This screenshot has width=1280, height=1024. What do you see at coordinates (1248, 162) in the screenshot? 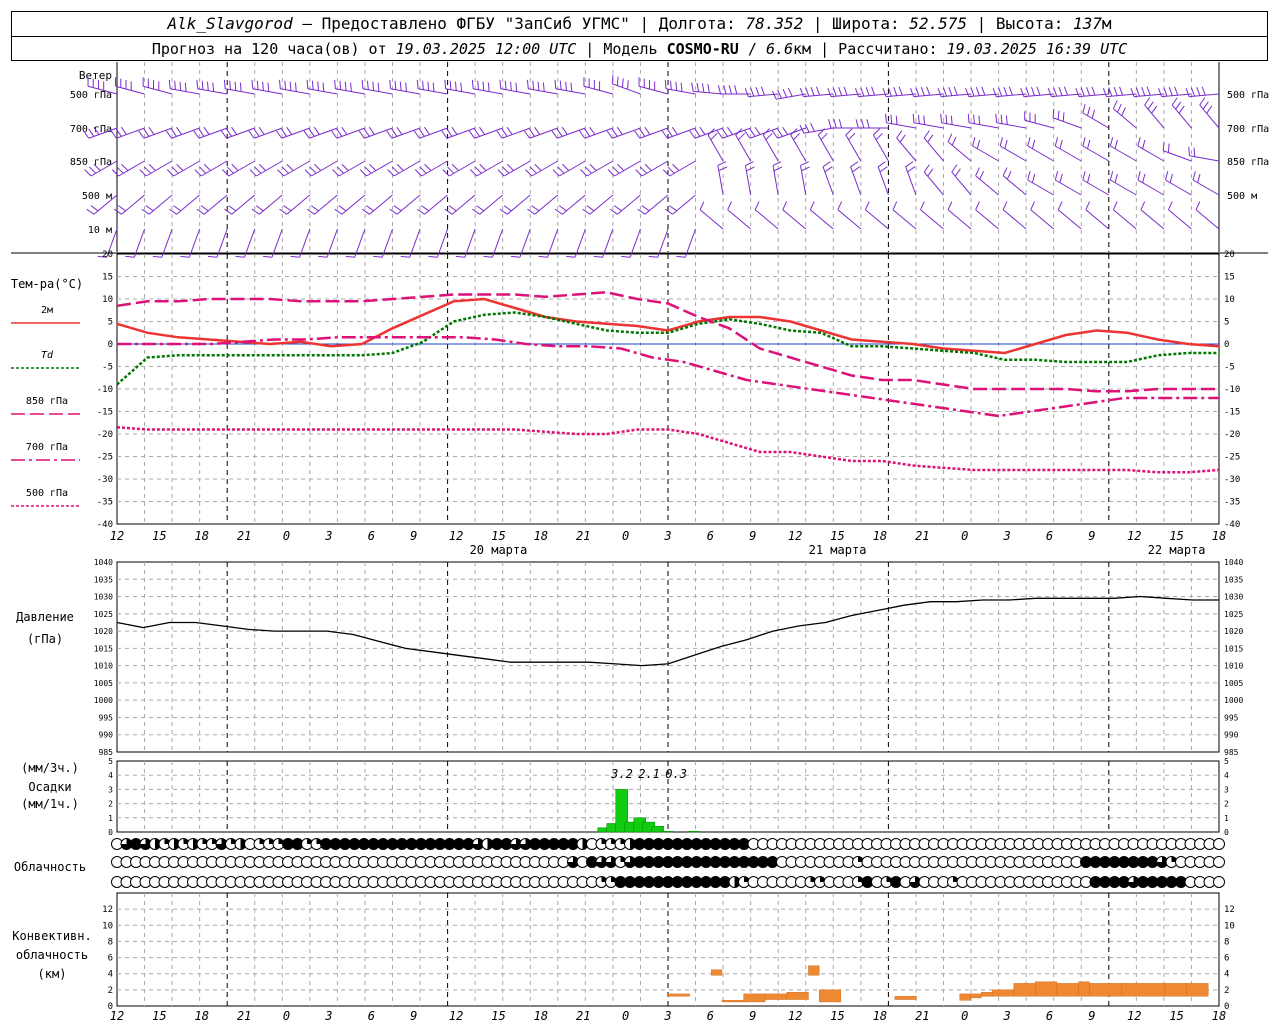
I see `wind-level-label-right: 850 гПа` at bounding box center [1248, 162].